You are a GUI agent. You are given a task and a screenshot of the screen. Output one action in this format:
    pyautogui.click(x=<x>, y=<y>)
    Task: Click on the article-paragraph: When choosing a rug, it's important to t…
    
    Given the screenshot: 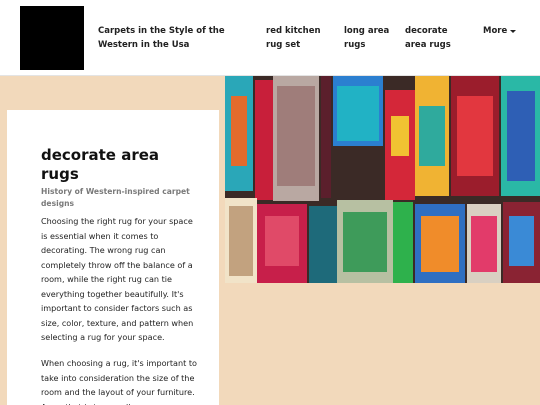 What is the action you would take?
    pyautogui.click(x=119, y=381)
    